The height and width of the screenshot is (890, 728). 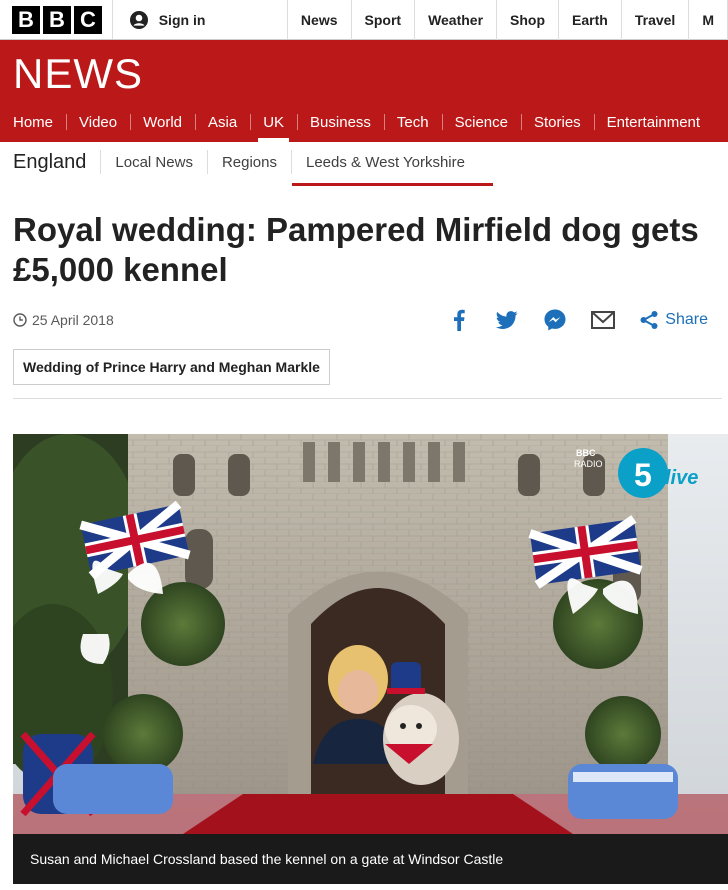 I want to click on nav-home: Home, so click(x=33, y=122).